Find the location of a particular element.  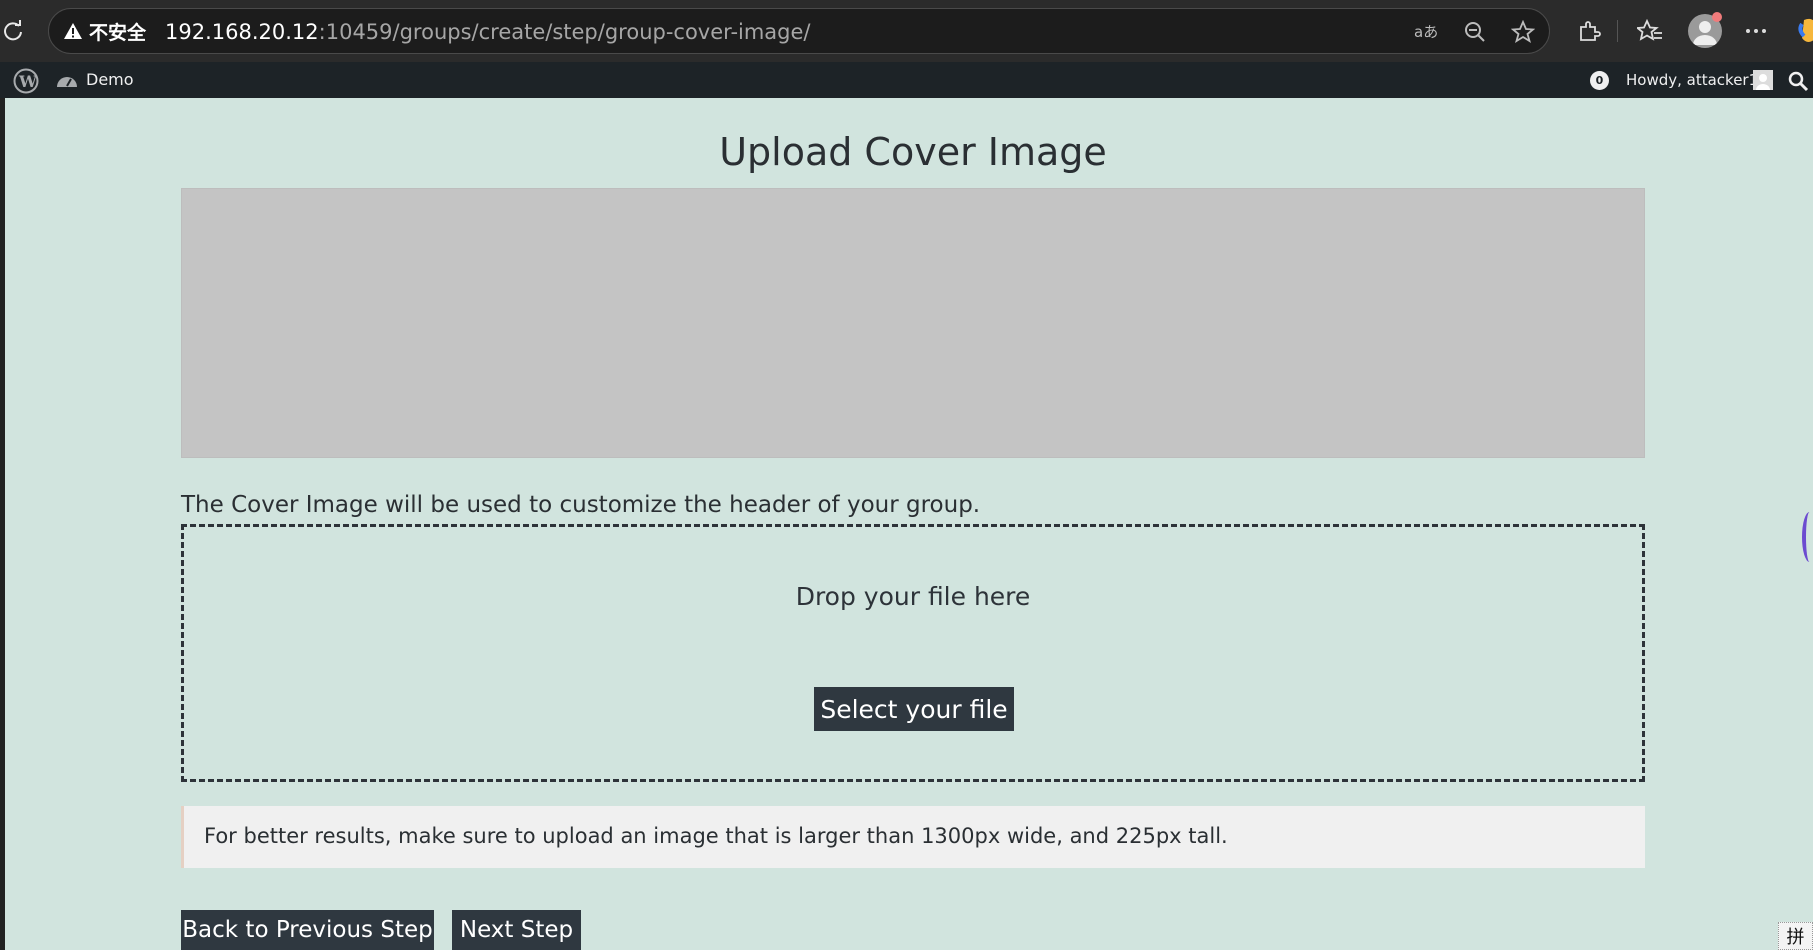

back-to-previous-step-button: Back to Previous Step is located at coordinates (307, 930).